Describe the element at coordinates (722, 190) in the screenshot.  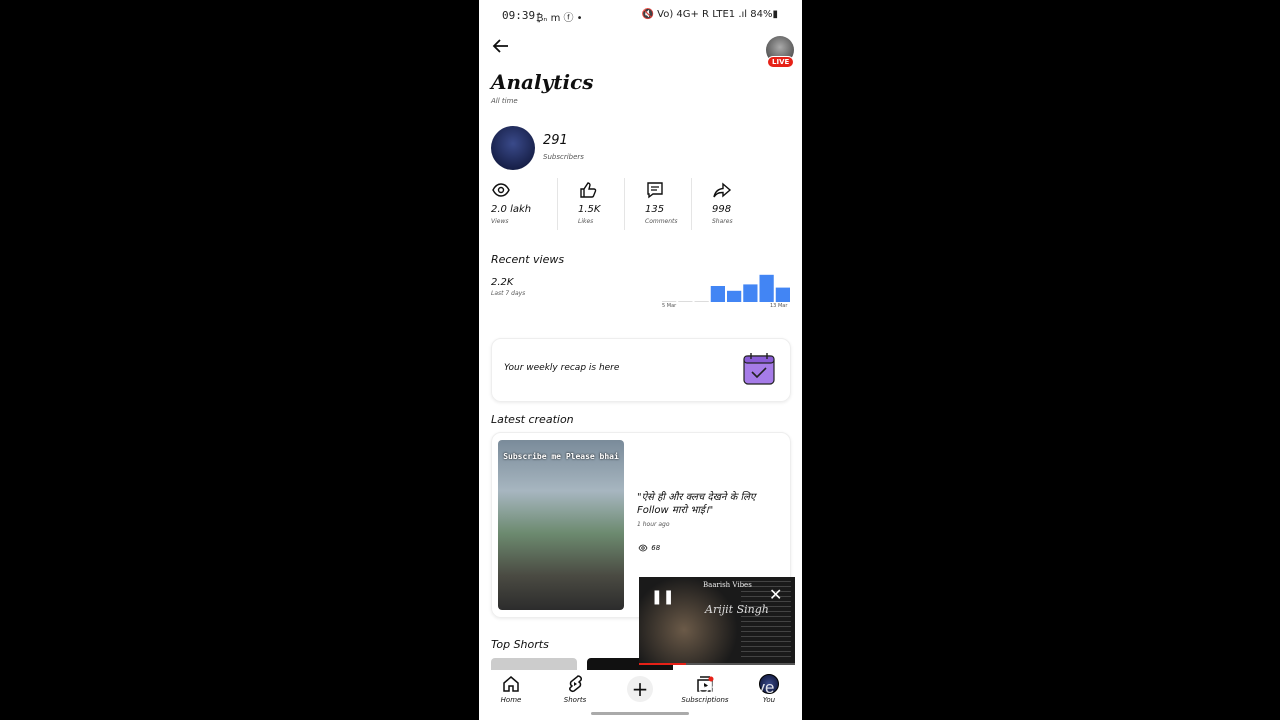
I see `share-icon` at that location.